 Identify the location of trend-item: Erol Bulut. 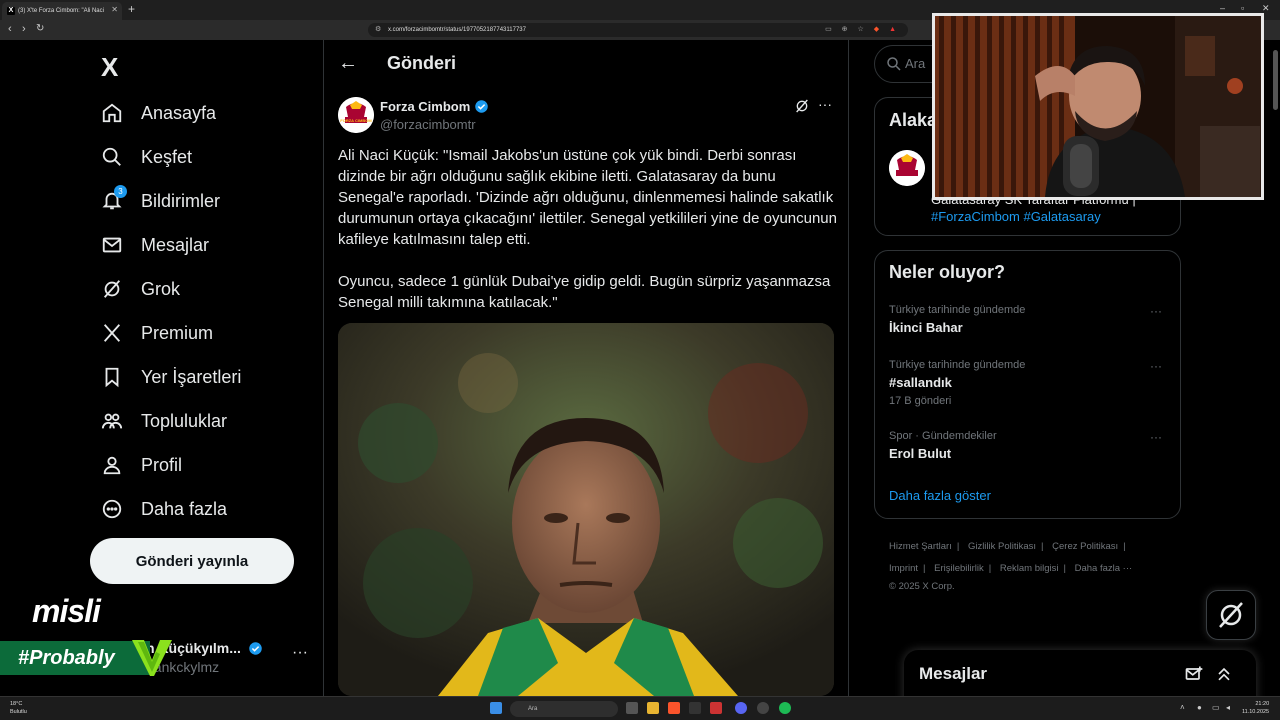
(920, 453).